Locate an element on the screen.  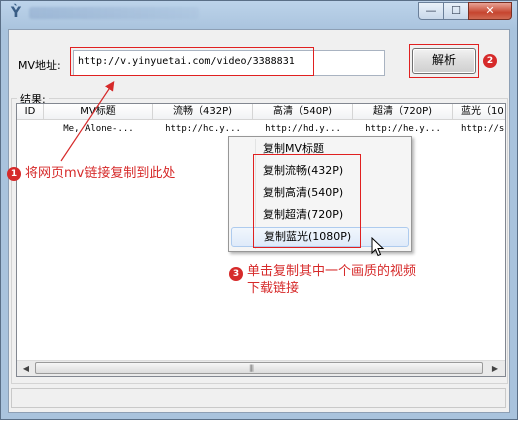
annotation-click-copy-line2: 下载链接 is located at coordinates (273, 288).